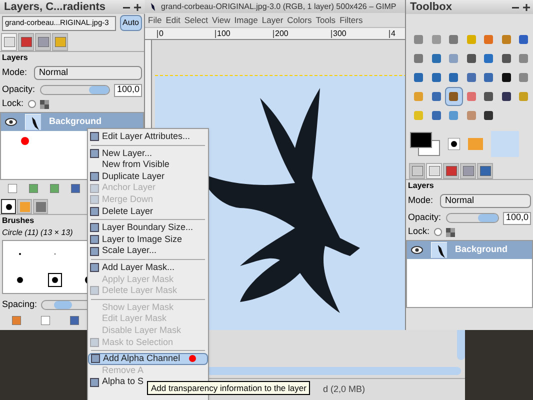 The image size is (533, 400). What do you see at coordinates (186, 34) in the screenshot?
I see `ruler-label: 0` at bounding box center [186, 34].